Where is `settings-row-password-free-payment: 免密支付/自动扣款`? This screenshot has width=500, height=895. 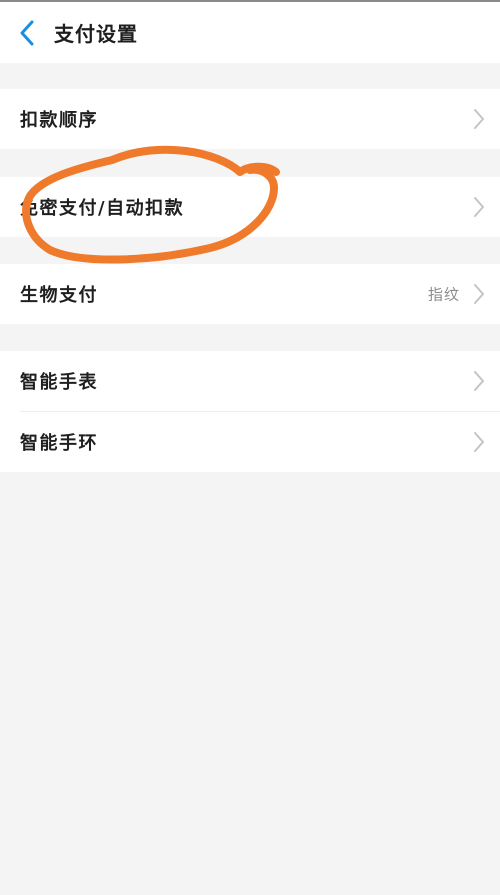
settings-row-password-free-payment: 免密支付/自动扣款 is located at coordinates (250, 207).